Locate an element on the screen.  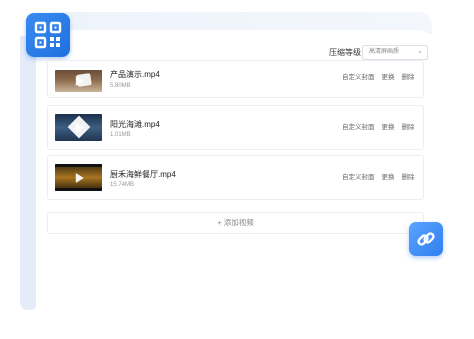
add-video-button: + 添加视频 is located at coordinates (235, 223).